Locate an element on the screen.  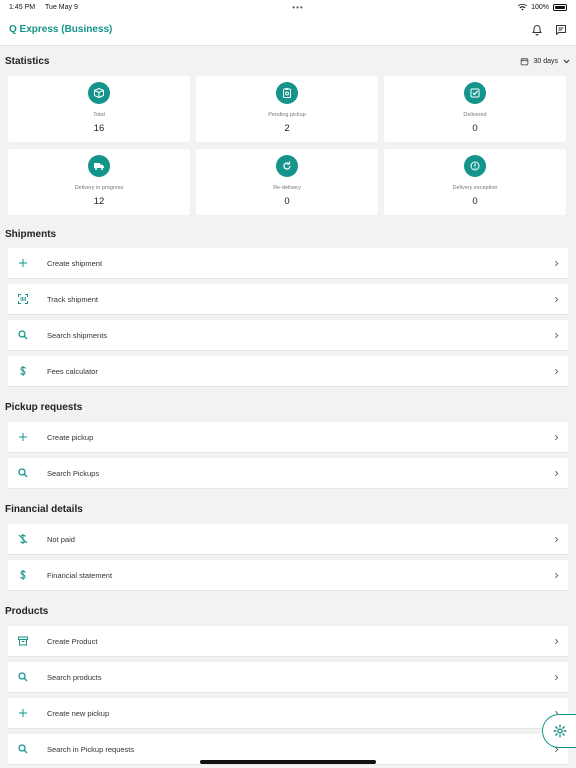
shipments-header: Shipments is located at coordinates (288, 234).